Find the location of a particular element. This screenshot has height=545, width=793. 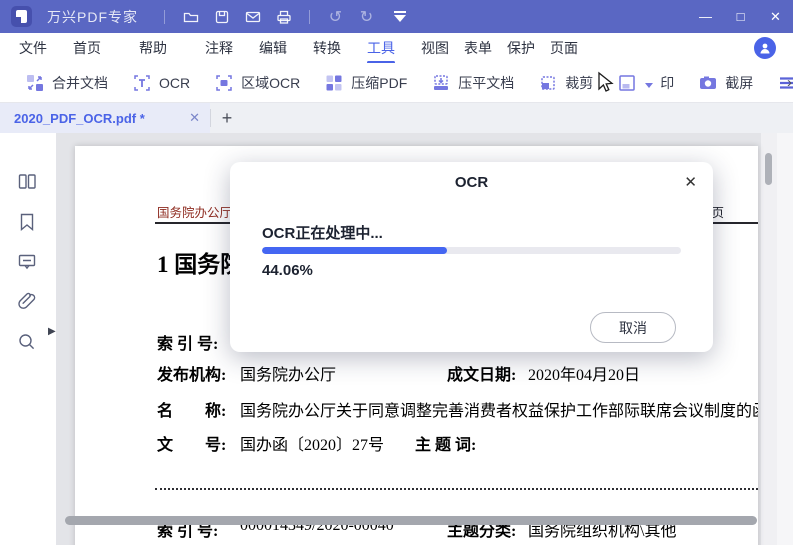

attachment-icon is located at coordinates (27, 300).